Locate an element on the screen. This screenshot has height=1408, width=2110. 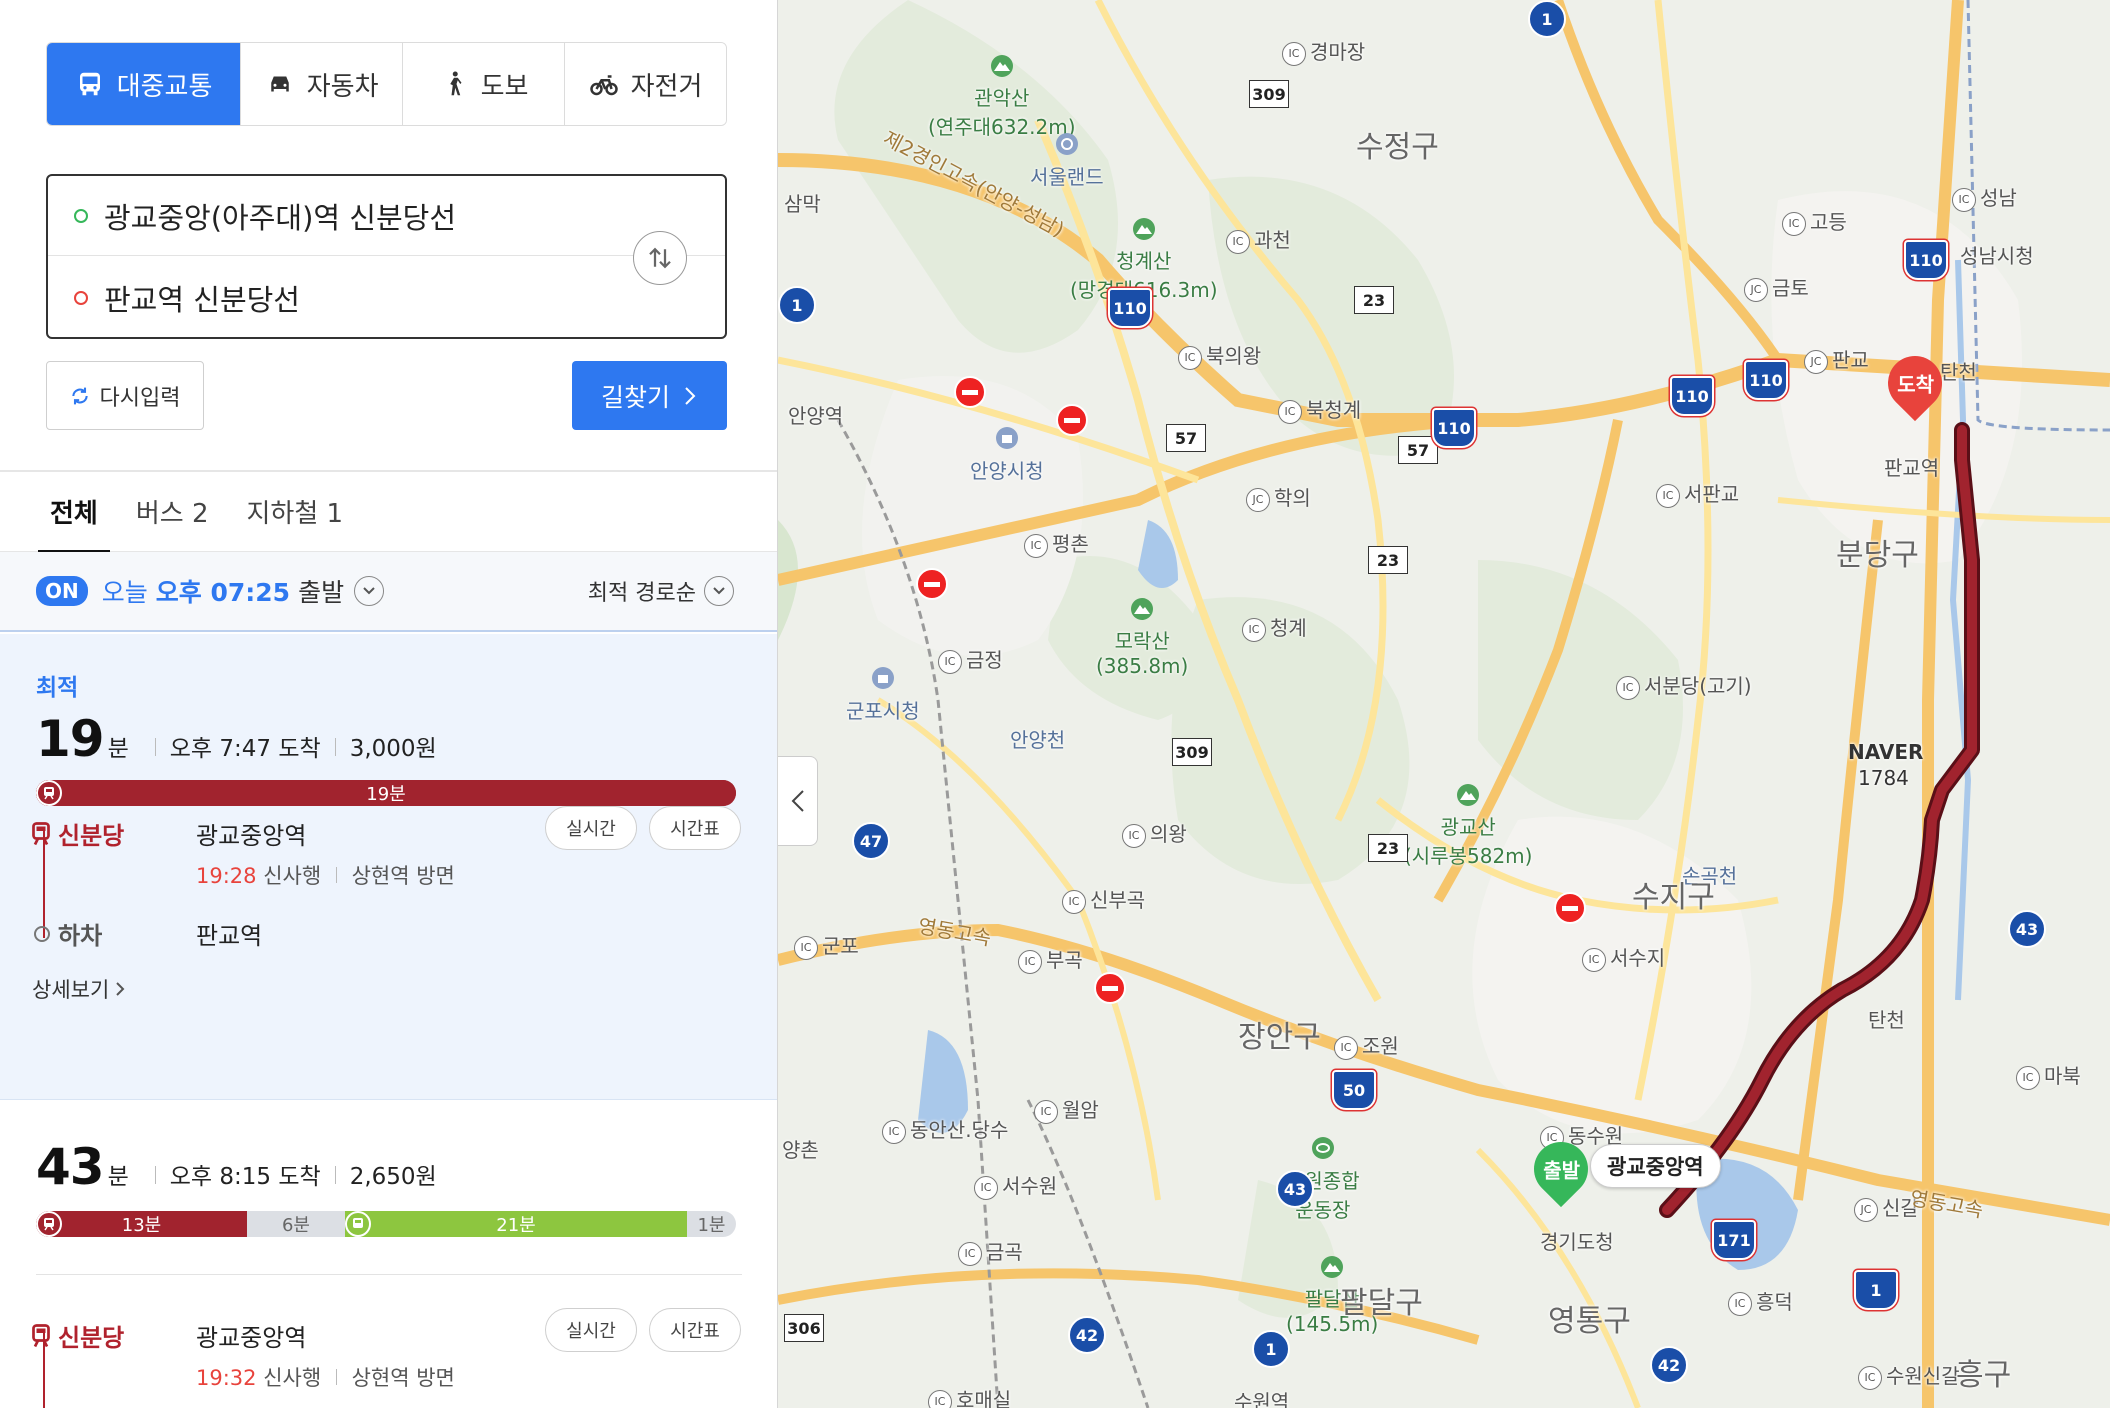
origin-pin: 출발 is located at coordinates (1561, 1169).